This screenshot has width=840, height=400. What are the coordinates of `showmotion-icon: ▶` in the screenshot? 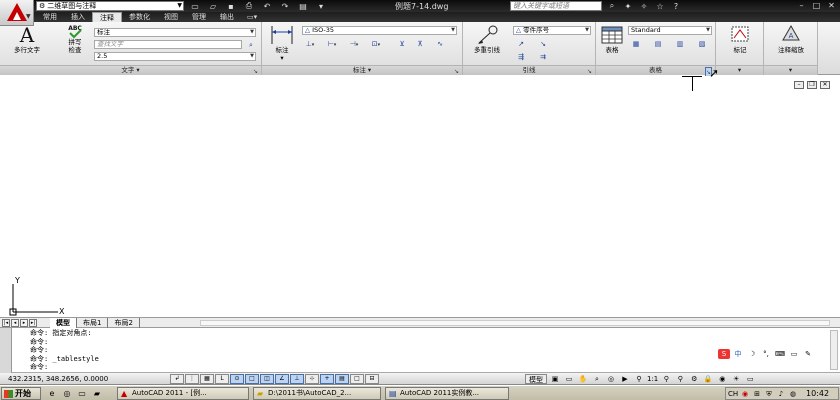 It's located at (625, 379).